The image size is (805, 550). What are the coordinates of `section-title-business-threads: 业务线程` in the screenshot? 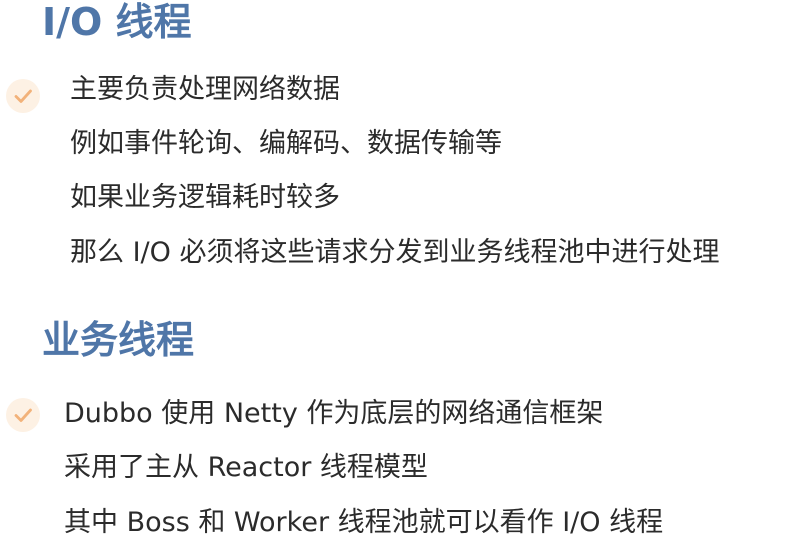 It's located at (118, 340).